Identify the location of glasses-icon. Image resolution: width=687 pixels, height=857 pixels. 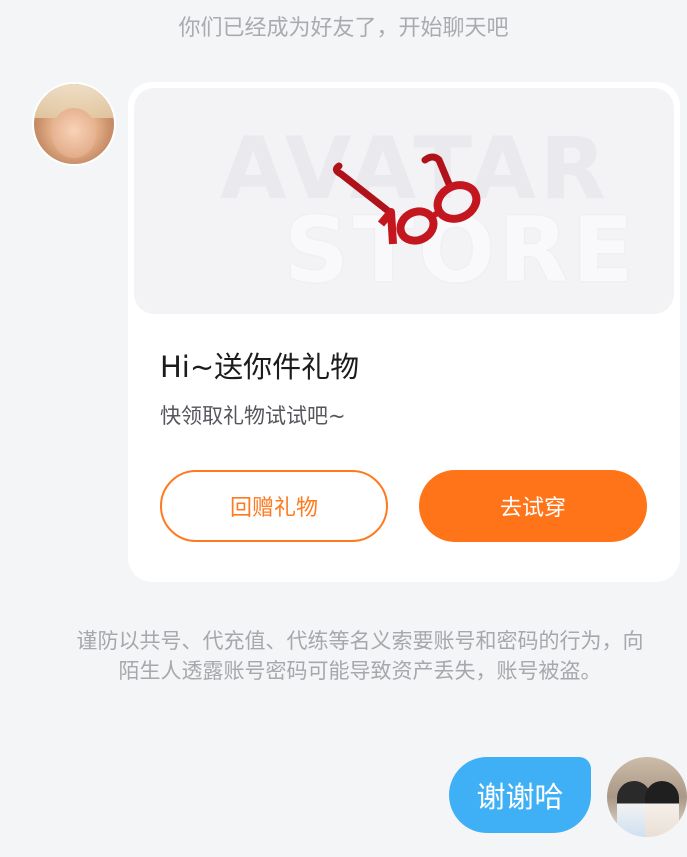
(406, 199).